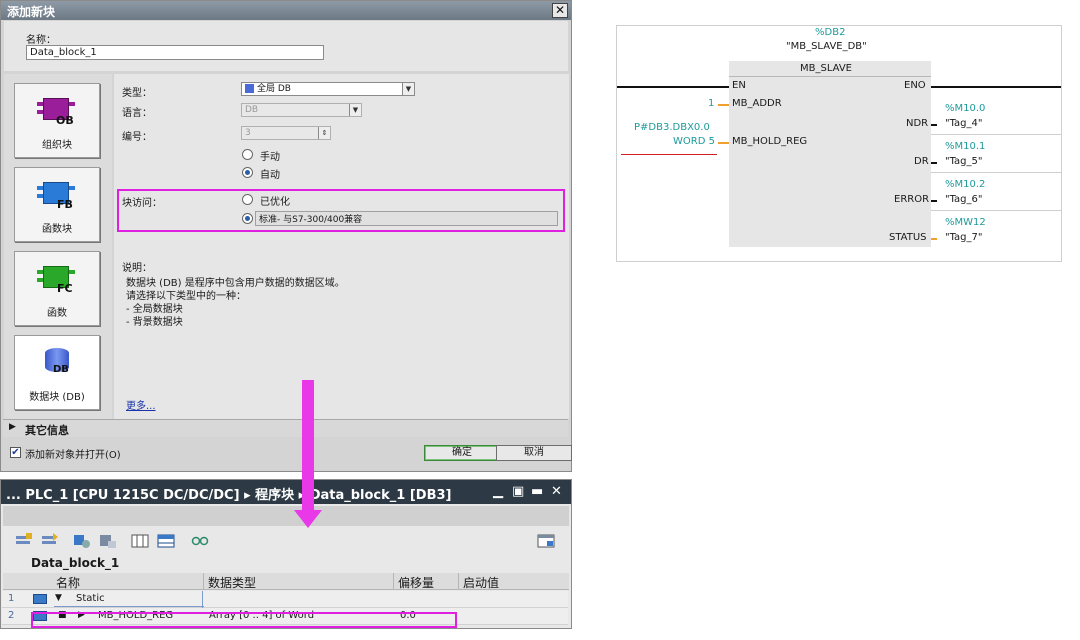  What do you see at coordinates (47, 430) in the screenshot?
I see `other-info-label: 其它信息` at bounding box center [47, 430].